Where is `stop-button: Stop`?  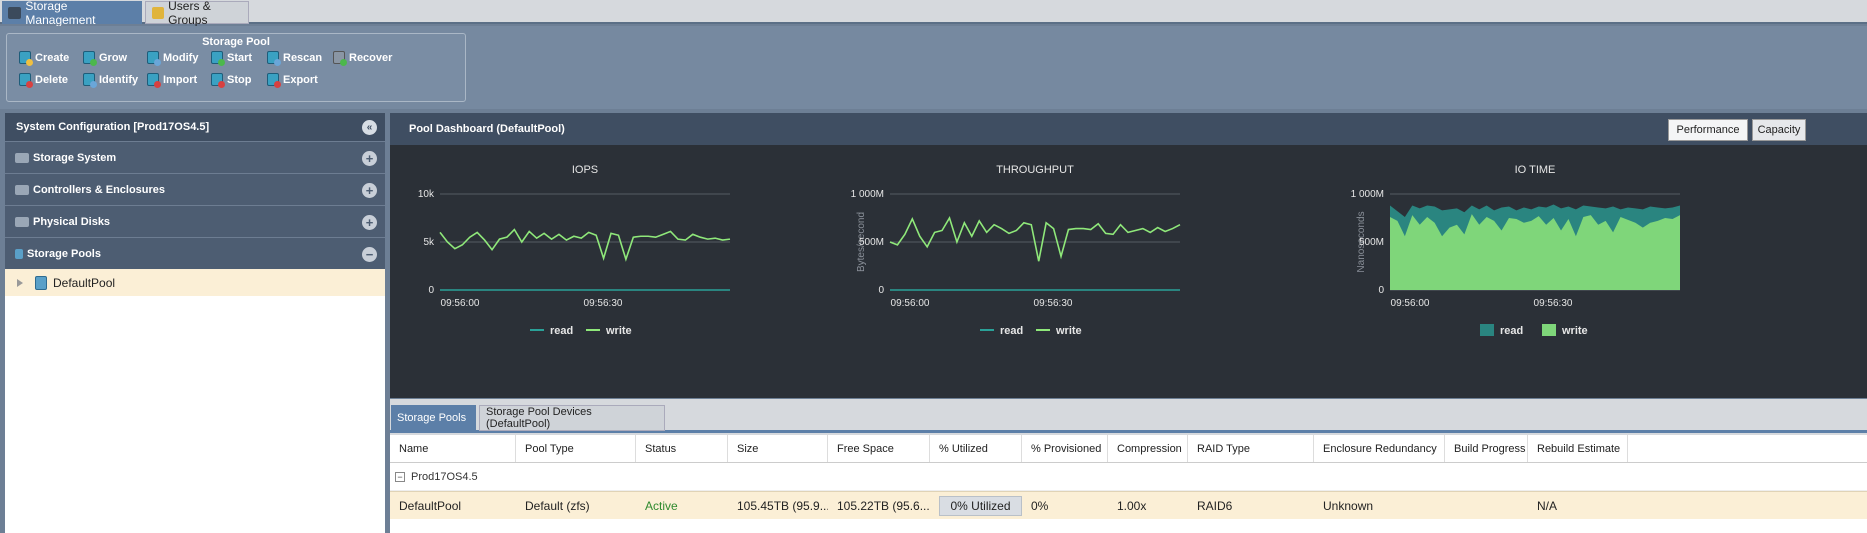 stop-button: Stop is located at coordinates (231, 80).